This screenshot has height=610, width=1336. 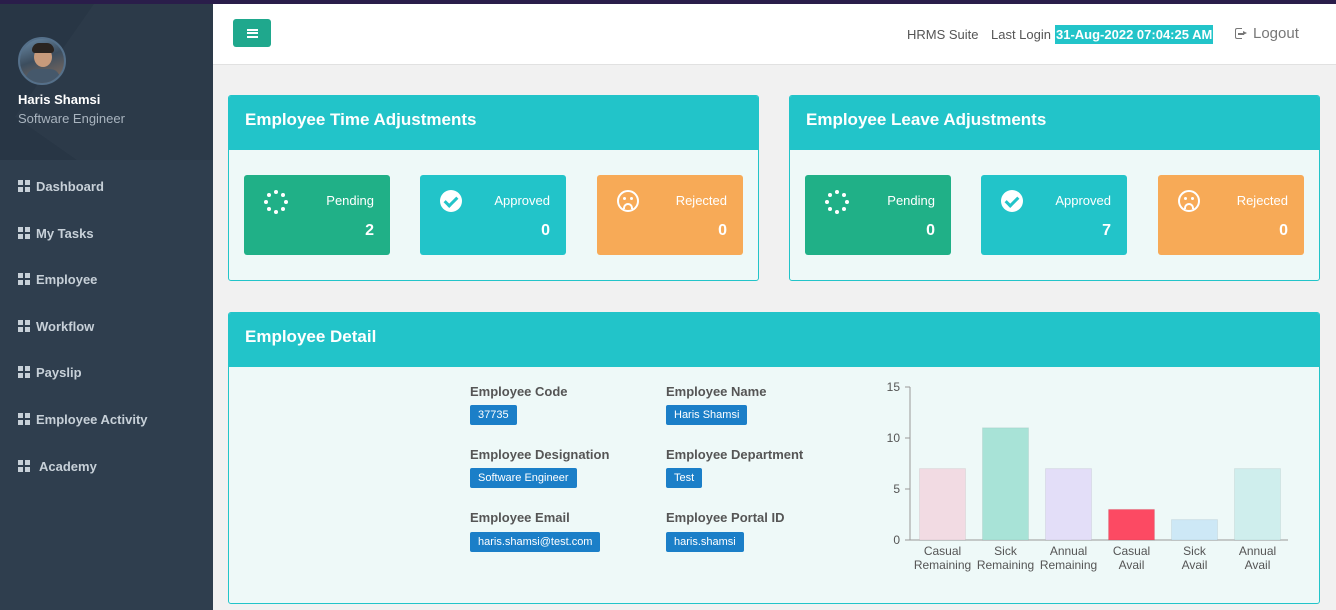 What do you see at coordinates (67, 279) in the screenshot?
I see `sidebar-item-label: Employee` at bounding box center [67, 279].